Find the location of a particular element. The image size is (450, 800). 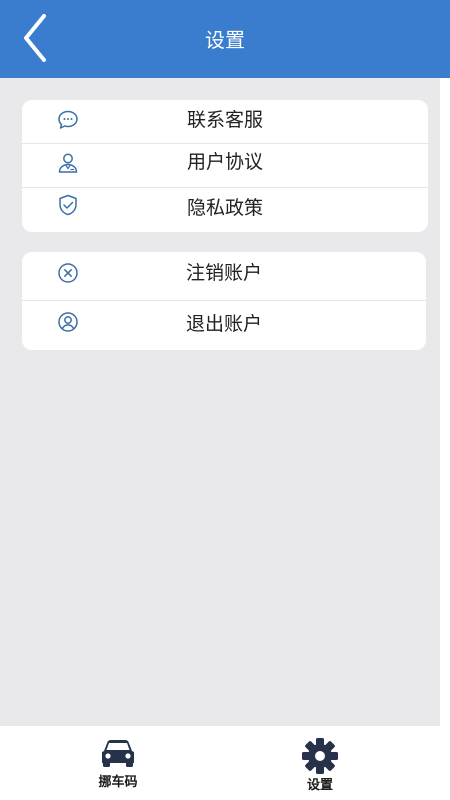

menu-item-delete-account: 注销账户 is located at coordinates (224, 274).